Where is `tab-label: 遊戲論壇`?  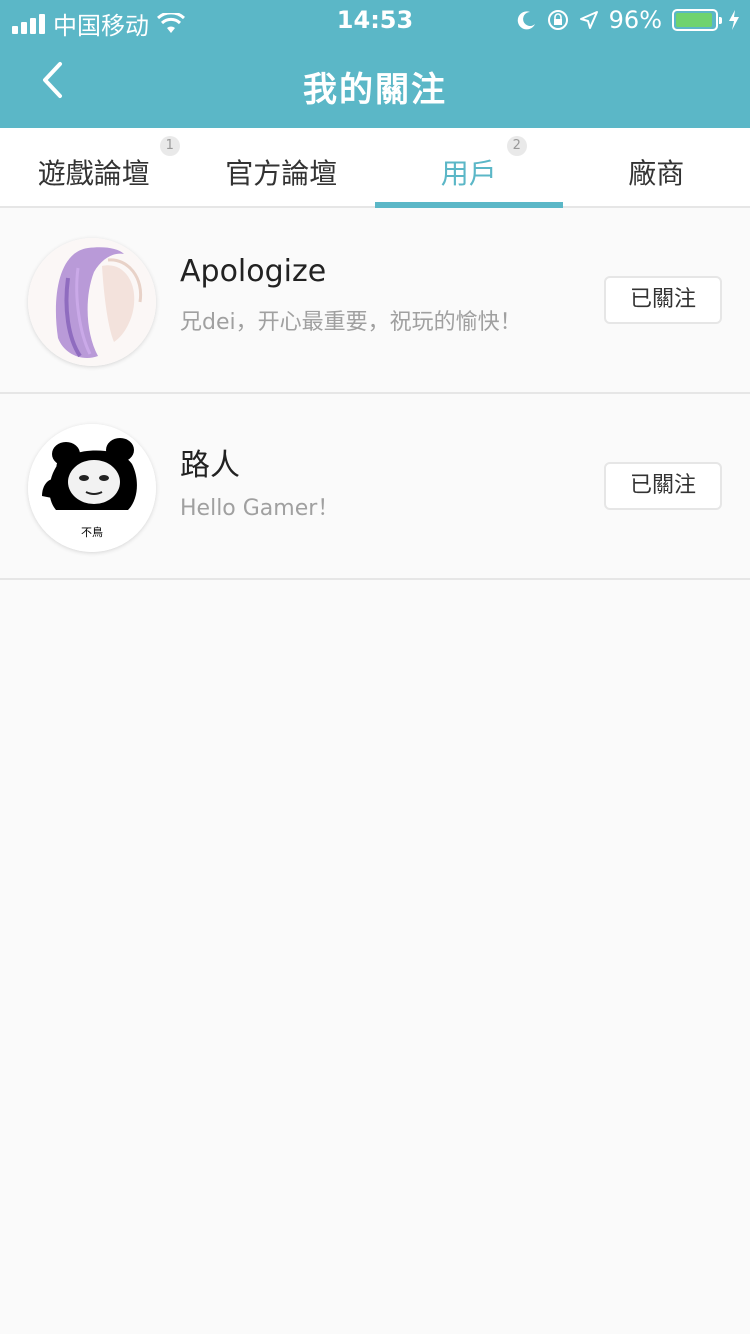
tab-label: 遊戲論壇 is located at coordinates (93, 173).